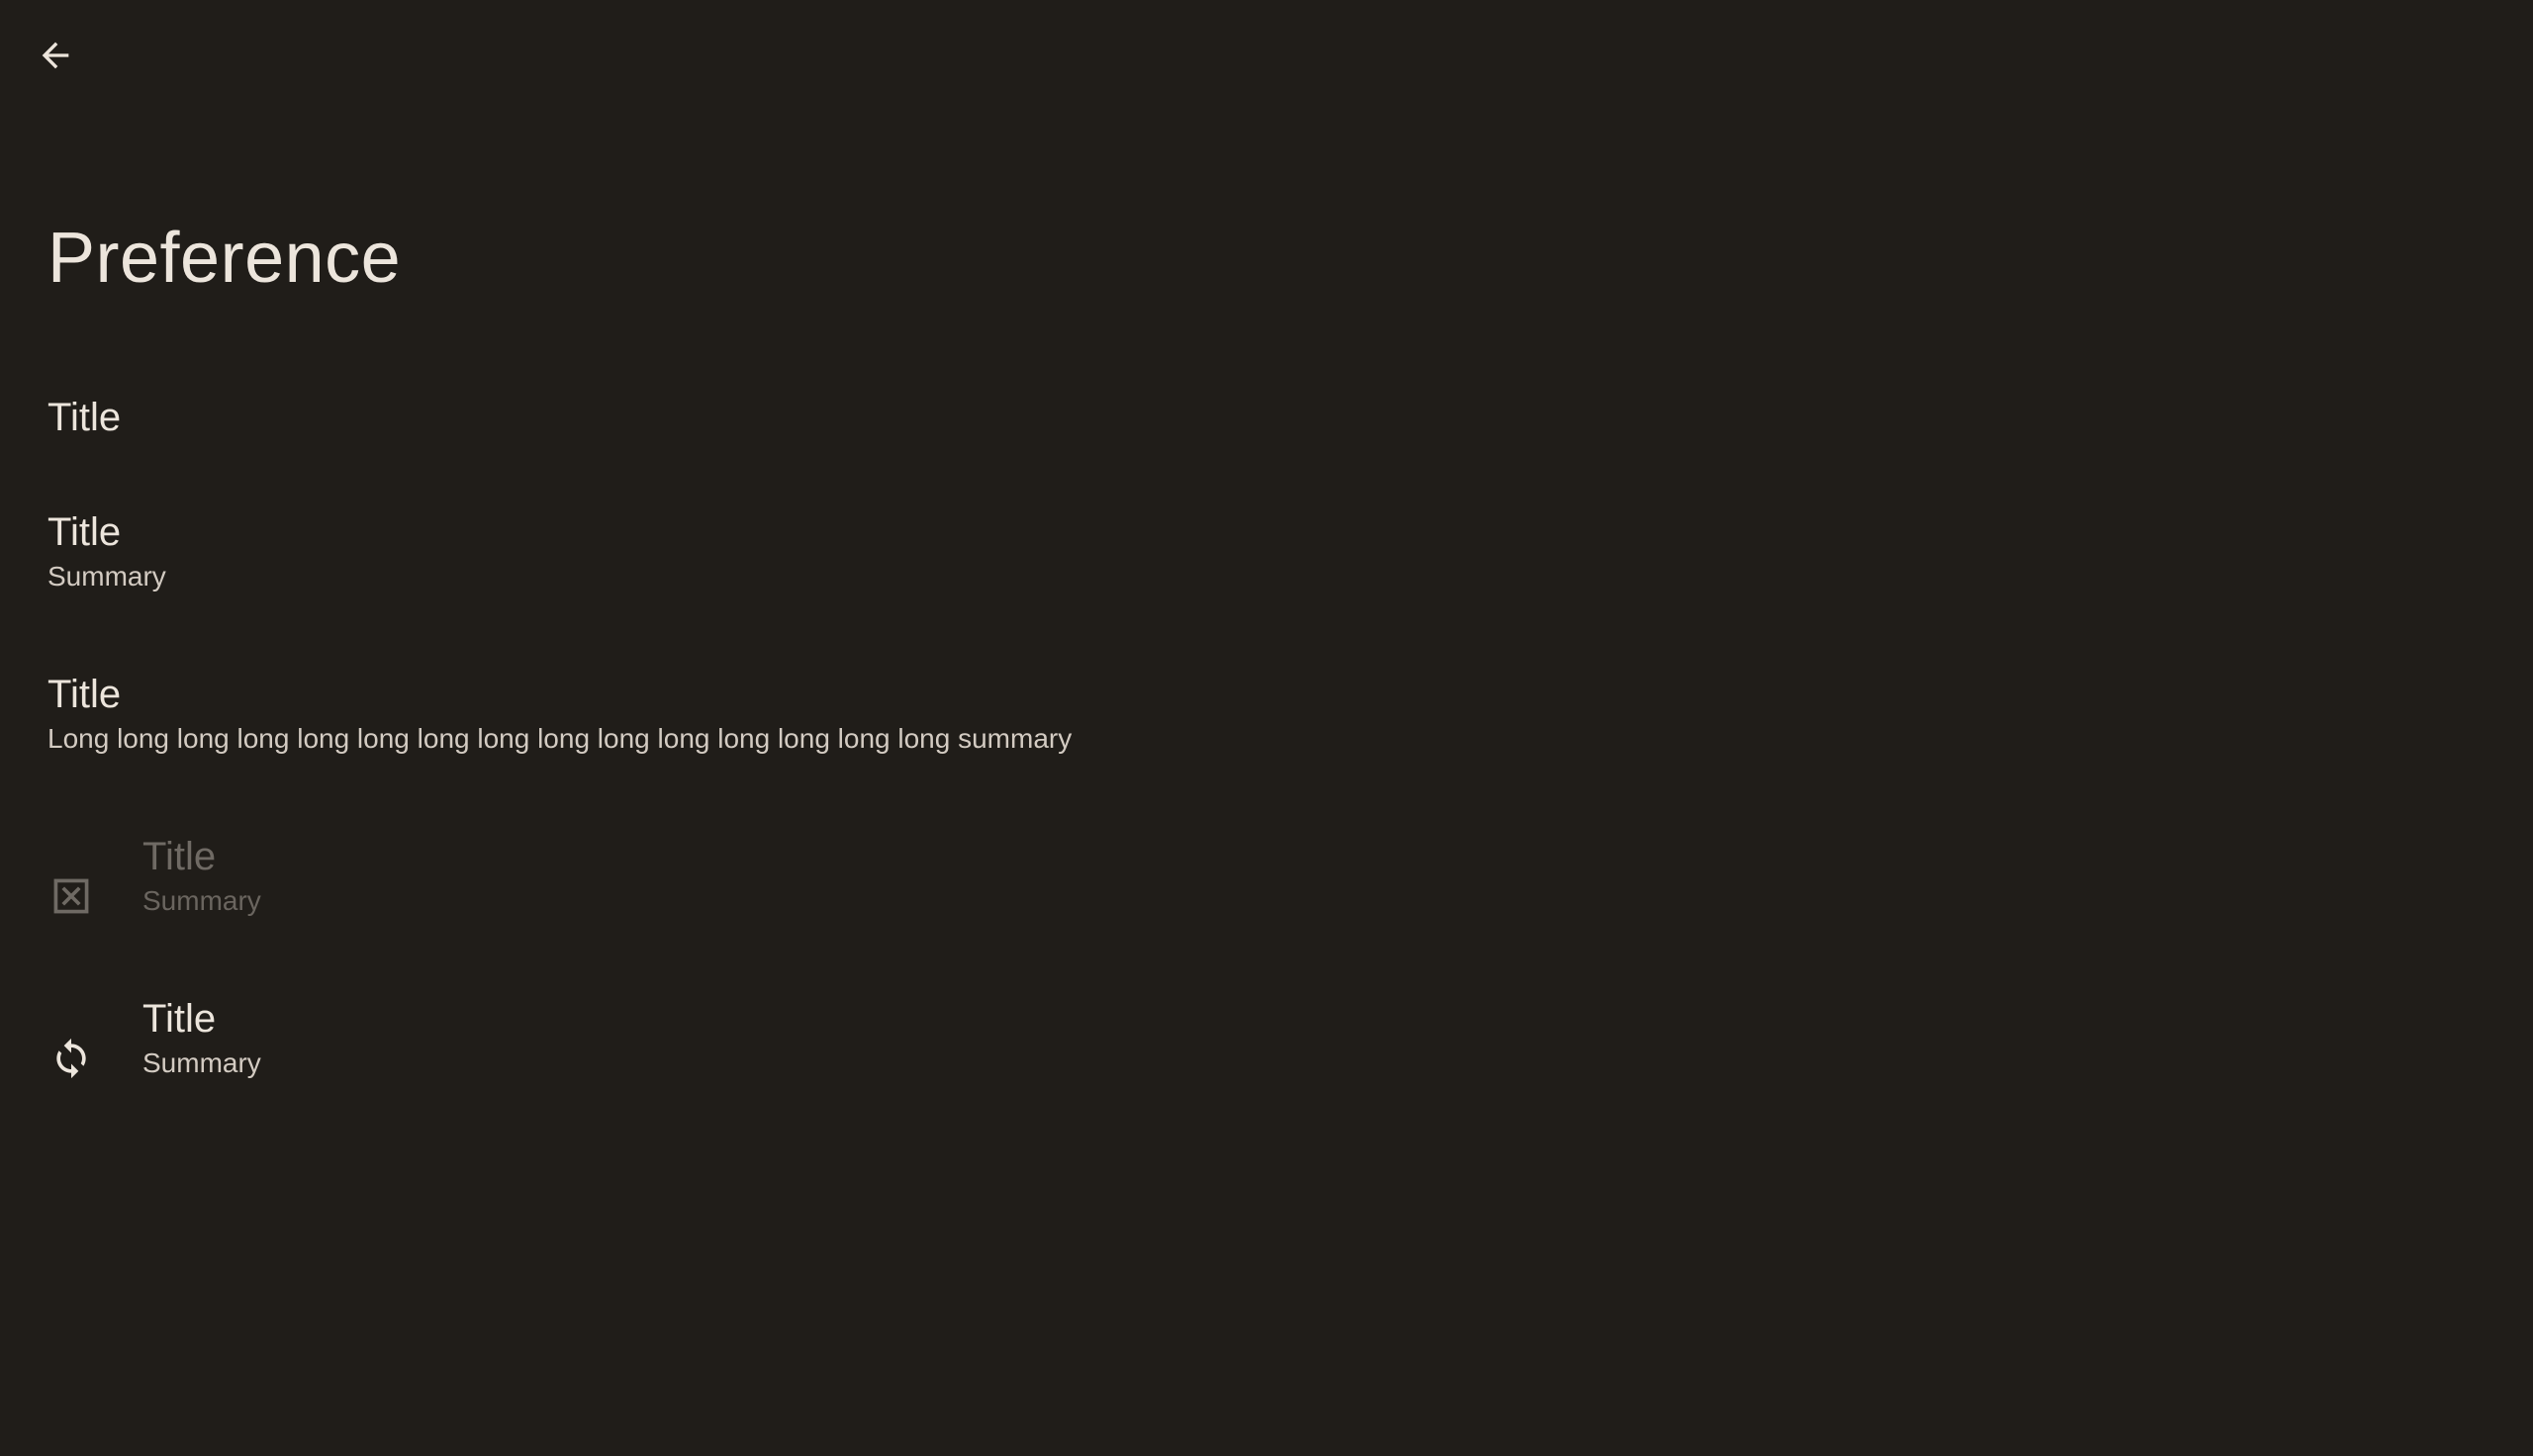 This screenshot has width=2533, height=1456. What do you see at coordinates (1266, 430) in the screenshot?
I see `preference-item-1: Title` at bounding box center [1266, 430].